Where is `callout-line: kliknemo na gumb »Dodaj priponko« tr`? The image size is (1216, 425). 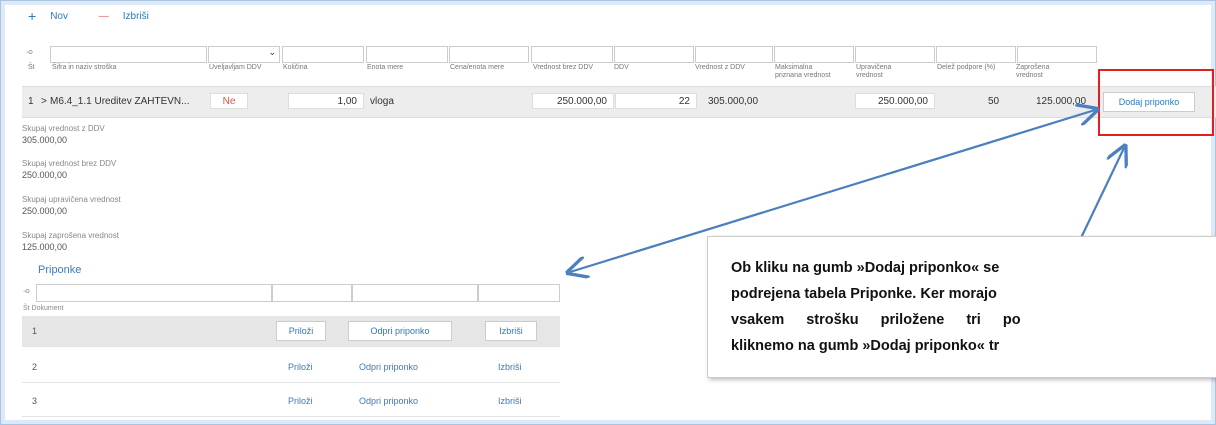 callout-line: kliknemo na gumb »Dodaj priponko« tr is located at coordinates (865, 346).